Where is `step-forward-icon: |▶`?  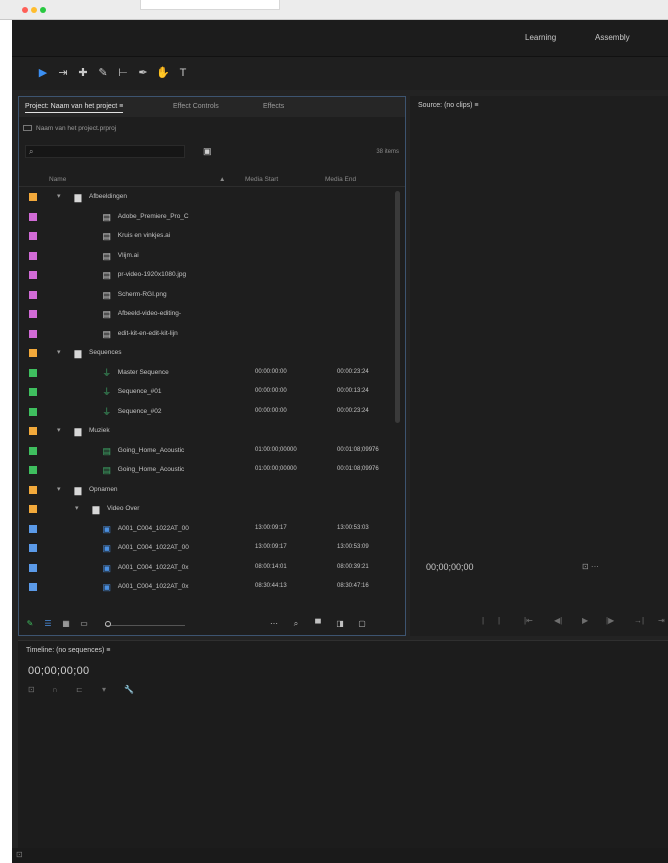
step-forward-icon: |▶ is located at coordinates (610, 620).